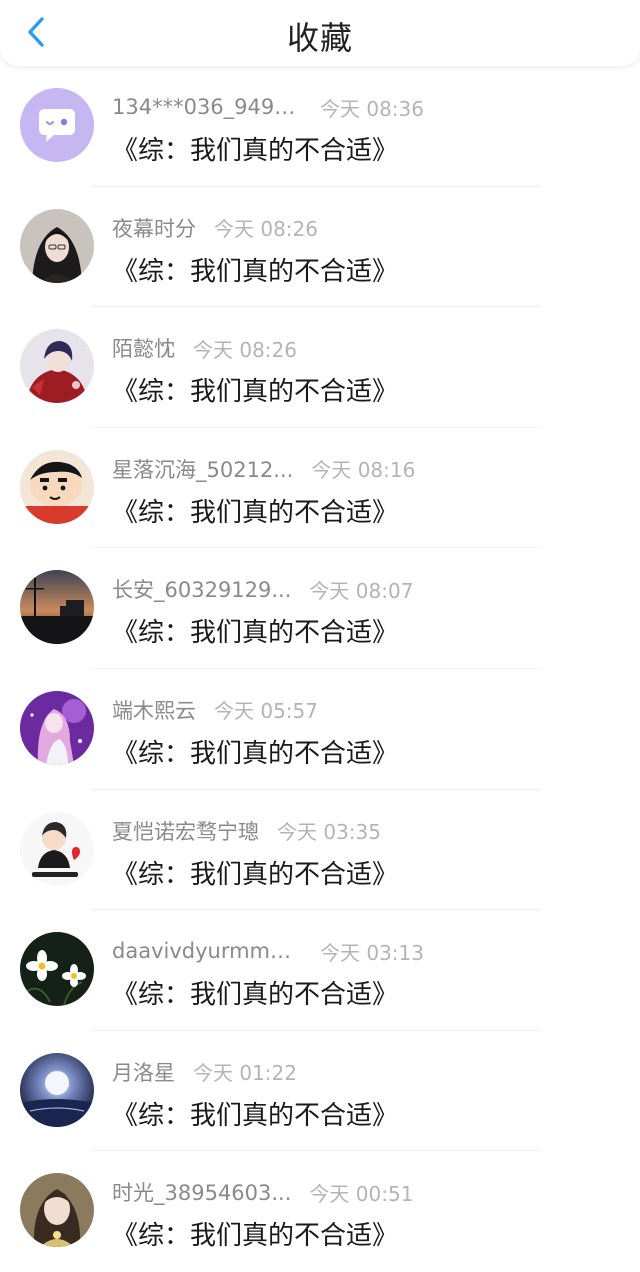  Describe the element at coordinates (320, 1091) in the screenshot. I see `list-item: 月洛星 今天 01:22 《综：我们真的不合适》` at that location.